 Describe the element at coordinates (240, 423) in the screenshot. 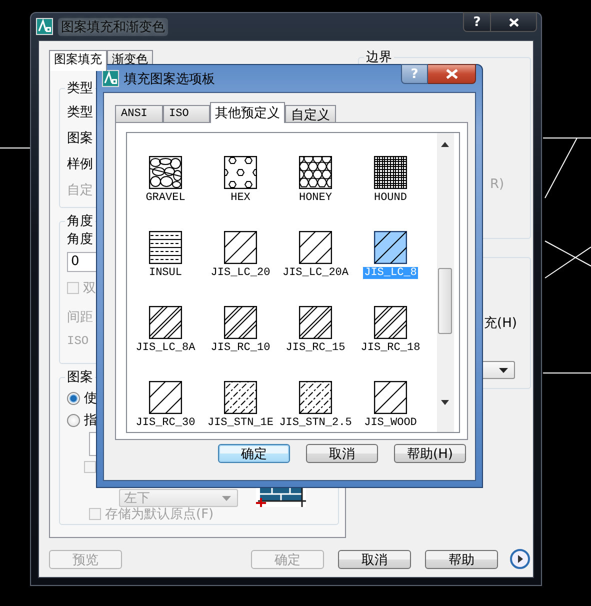

I see `pattern-name: JIS_STN_1E` at that location.